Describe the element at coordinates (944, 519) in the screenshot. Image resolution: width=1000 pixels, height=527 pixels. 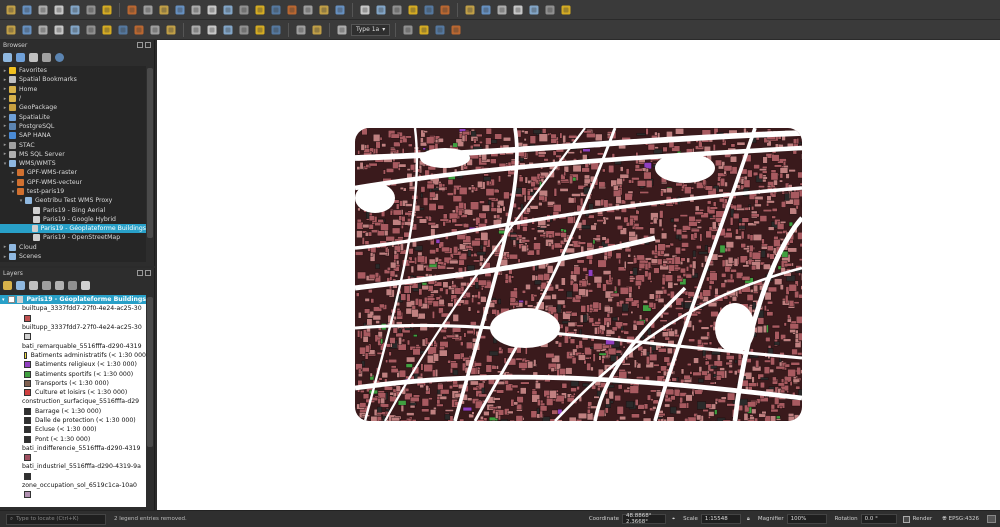
I see `crs-globe-icon: 🌐︎` at that location.